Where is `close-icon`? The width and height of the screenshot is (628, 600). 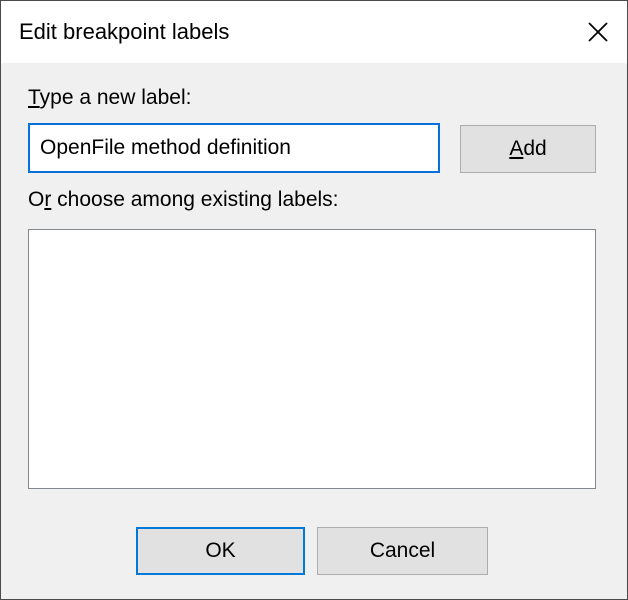 close-icon is located at coordinates (598, 32).